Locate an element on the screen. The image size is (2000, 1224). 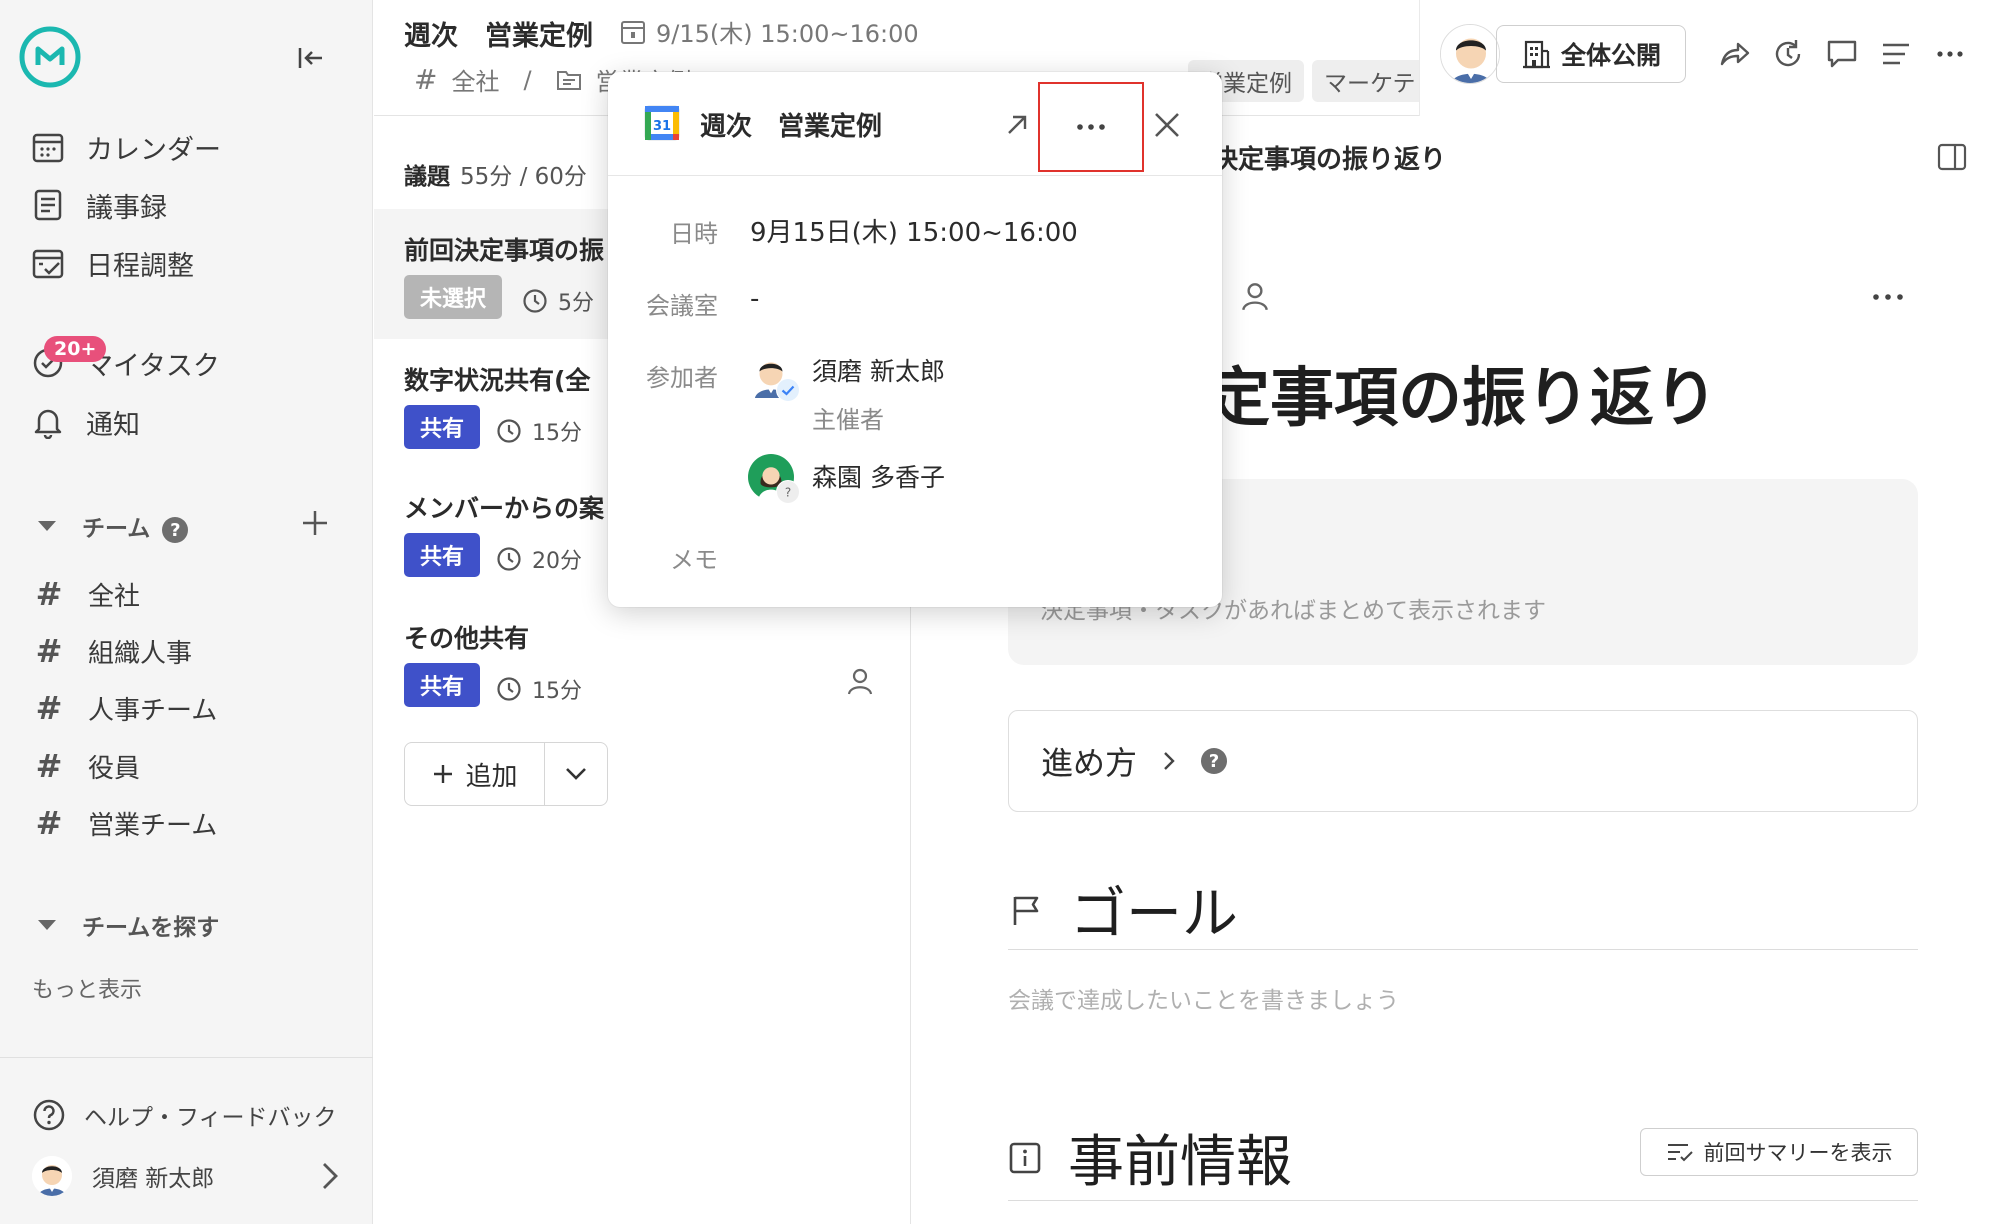
datetime-label: 日時 is located at coordinates (694, 234).